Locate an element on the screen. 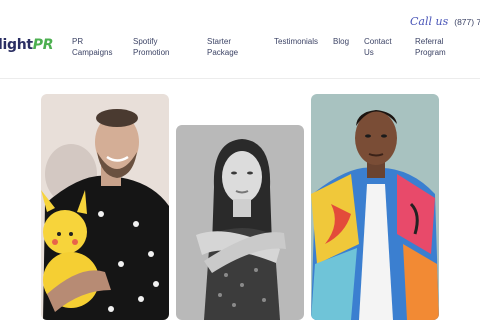  nav-item-line1: Spotify is located at coordinates (145, 41).